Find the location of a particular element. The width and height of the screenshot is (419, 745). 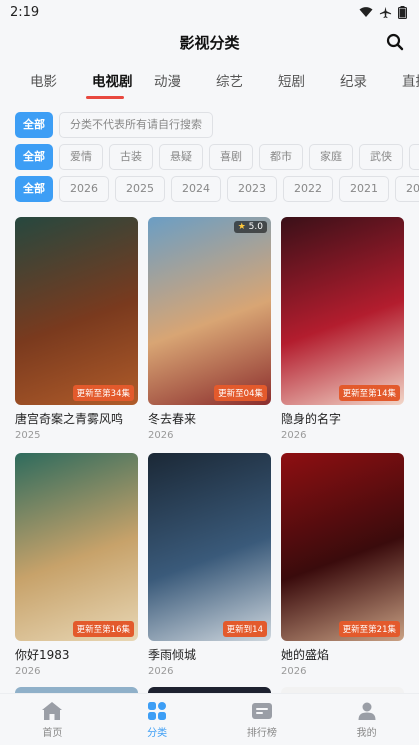

update-badge: 更新至第16集 is located at coordinates (103, 629).